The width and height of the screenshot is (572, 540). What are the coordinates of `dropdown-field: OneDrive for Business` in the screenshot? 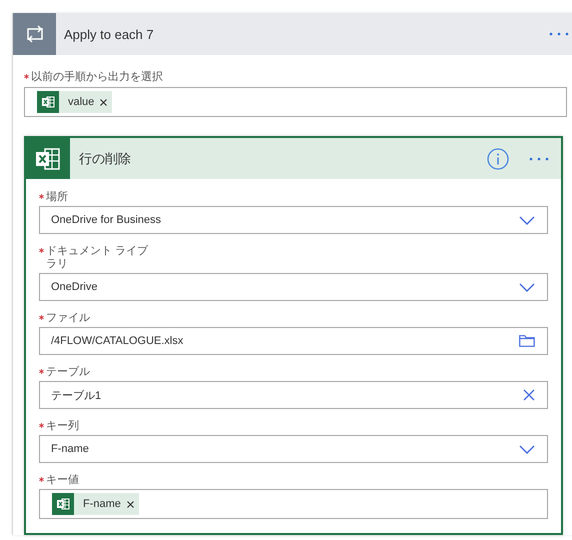 It's located at (293, 220).